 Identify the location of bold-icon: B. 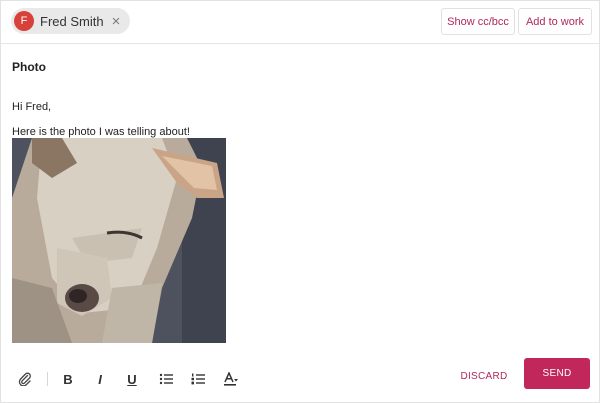
(68, 379).